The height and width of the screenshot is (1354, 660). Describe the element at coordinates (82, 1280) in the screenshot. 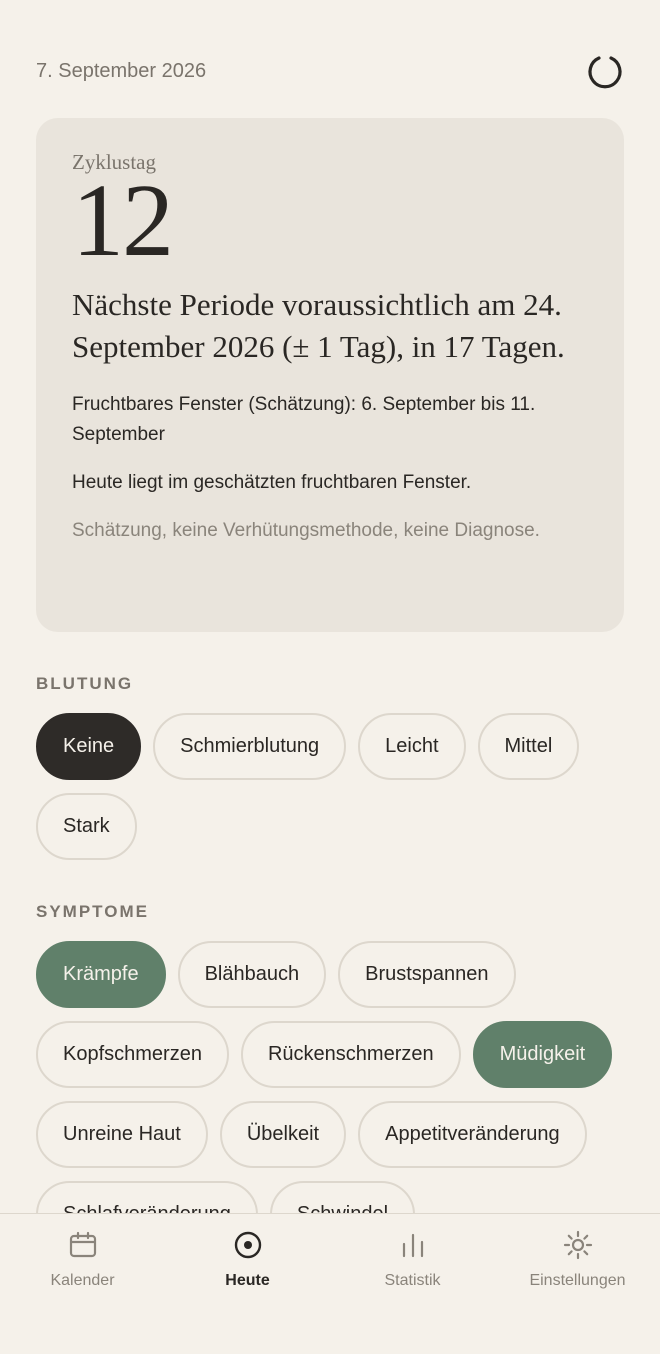

I see `tab-label: Kalender` at that location.